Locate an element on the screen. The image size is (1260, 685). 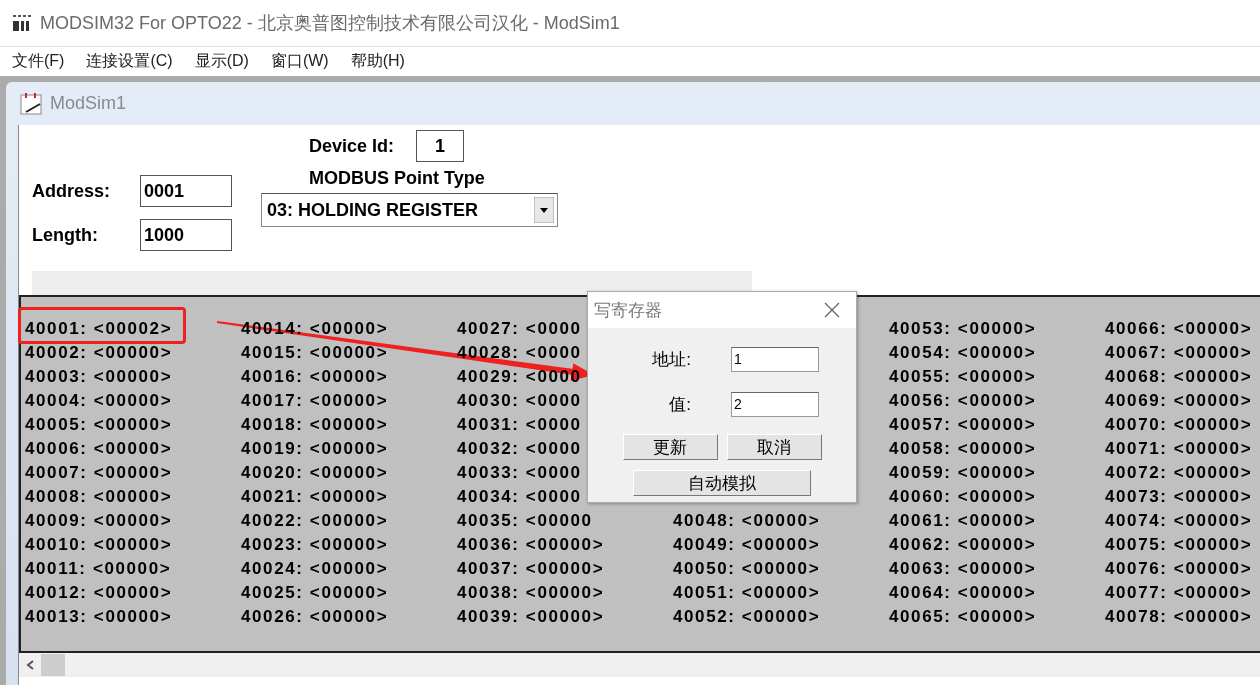
menu-item: 窗口(W) is located at coordinates (299, 61).